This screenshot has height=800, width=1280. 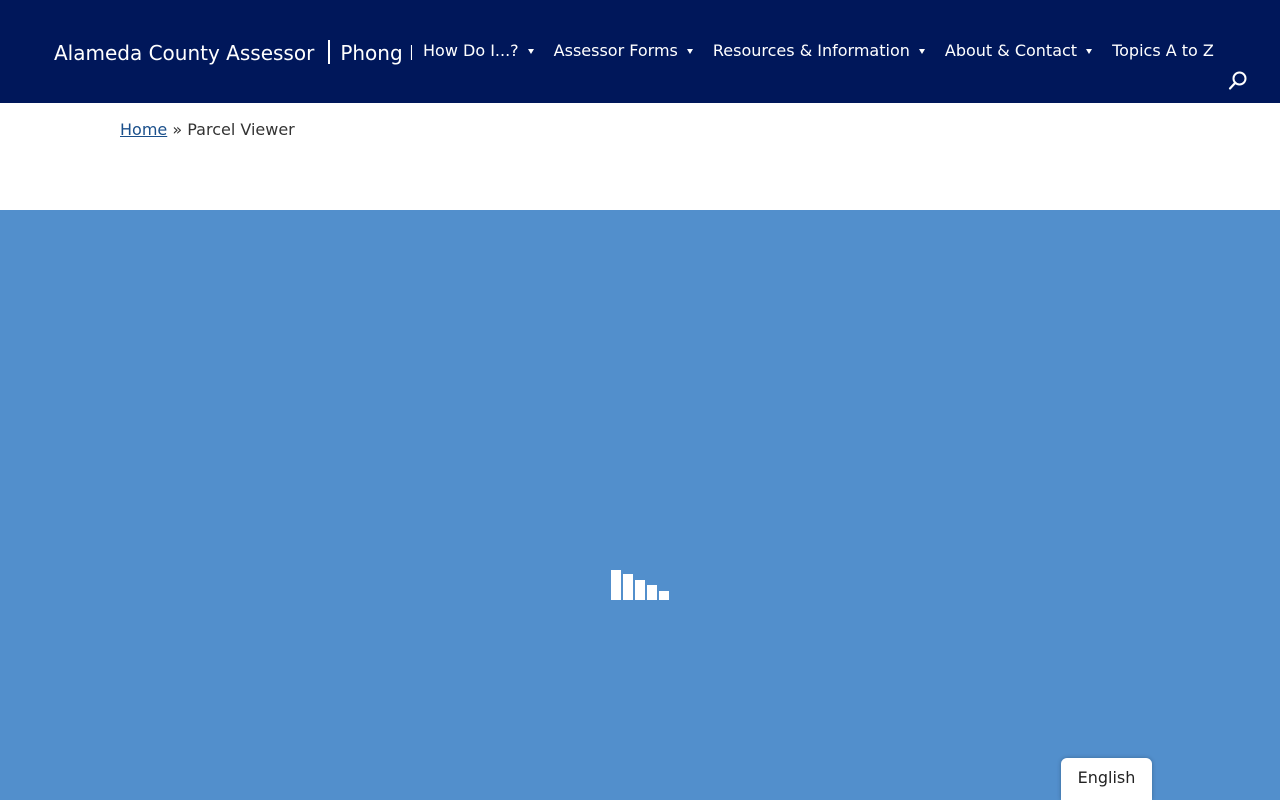 I want to click on language-selected: English, so click(x=1106, y=777).